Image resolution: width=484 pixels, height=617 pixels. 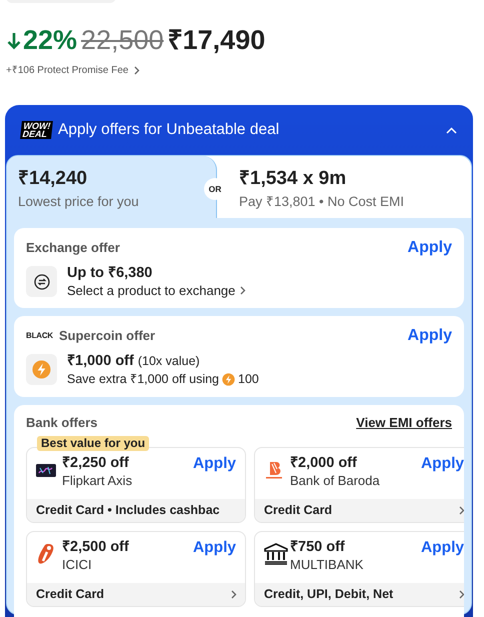 What do you see at coordinates (451, 130) in the screenshot?
I see `chevron-up-icon` at bounding box center [451, 130].